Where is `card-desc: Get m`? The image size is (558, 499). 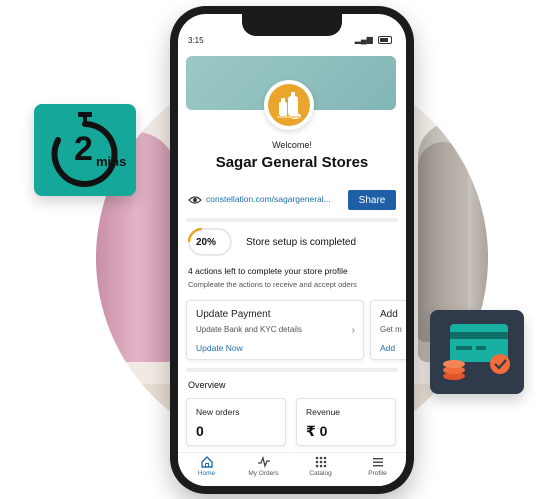 card-desc: Get m is located at coordinates (391, 329).